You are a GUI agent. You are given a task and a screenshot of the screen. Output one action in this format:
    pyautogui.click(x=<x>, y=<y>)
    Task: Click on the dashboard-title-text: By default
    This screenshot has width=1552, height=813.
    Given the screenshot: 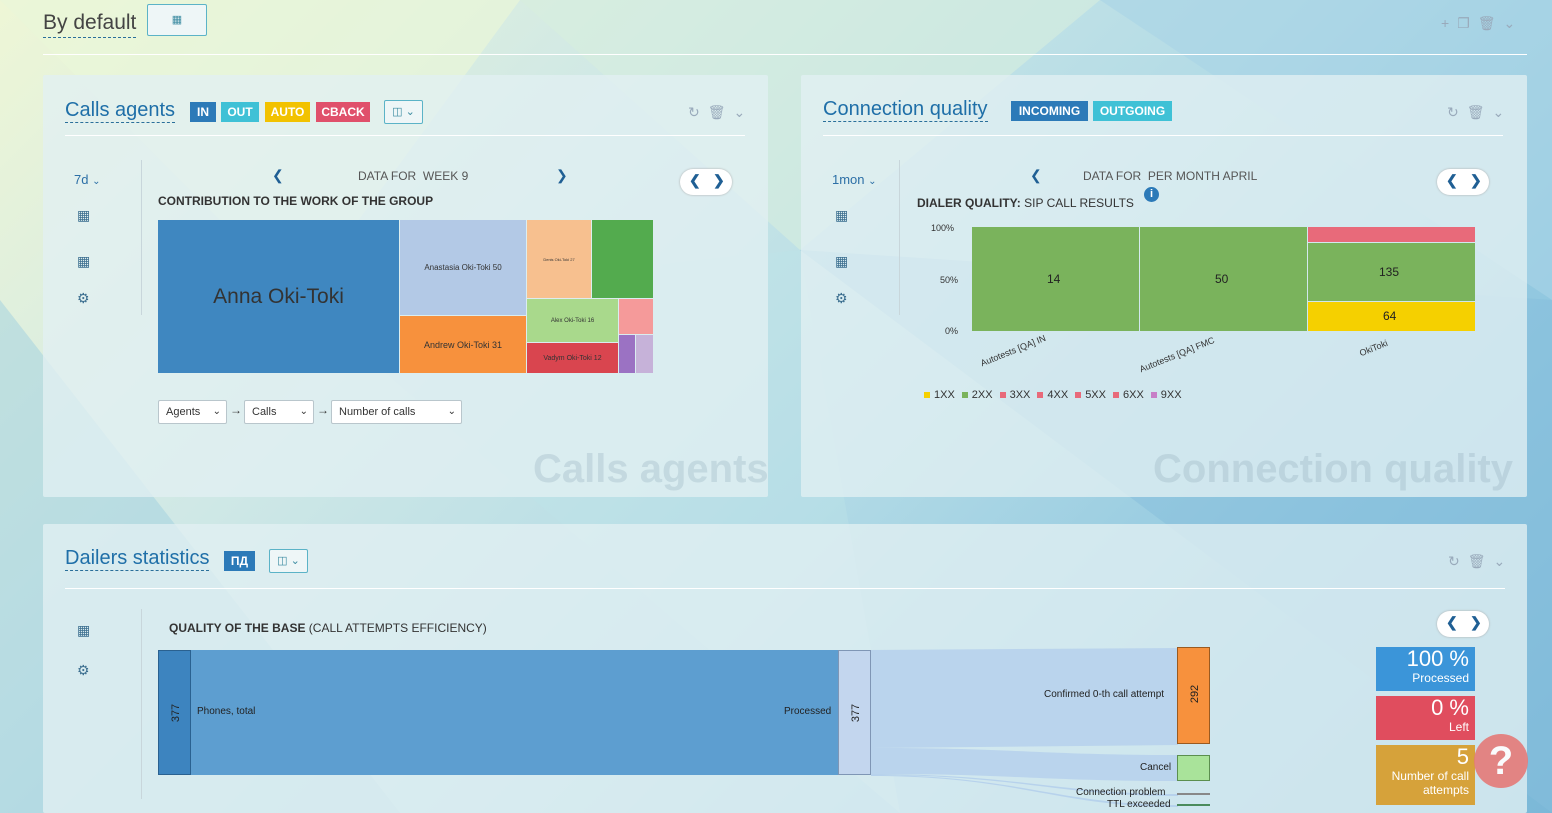 What is the action you would take?
    pyautogui.click(x=90, y=22)
    